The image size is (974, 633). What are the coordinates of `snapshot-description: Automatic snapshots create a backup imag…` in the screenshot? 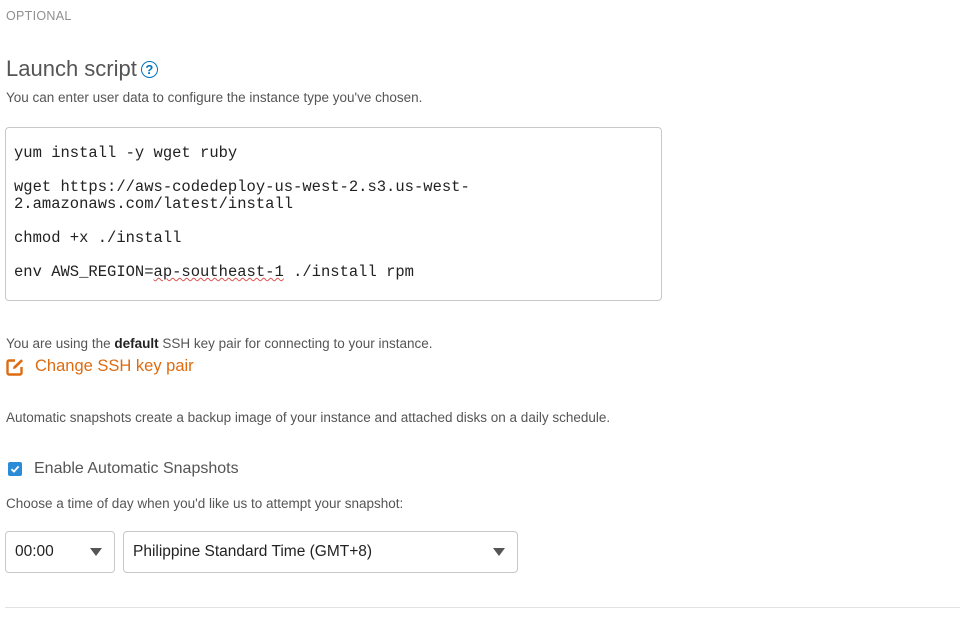 It's located at (308, 417).